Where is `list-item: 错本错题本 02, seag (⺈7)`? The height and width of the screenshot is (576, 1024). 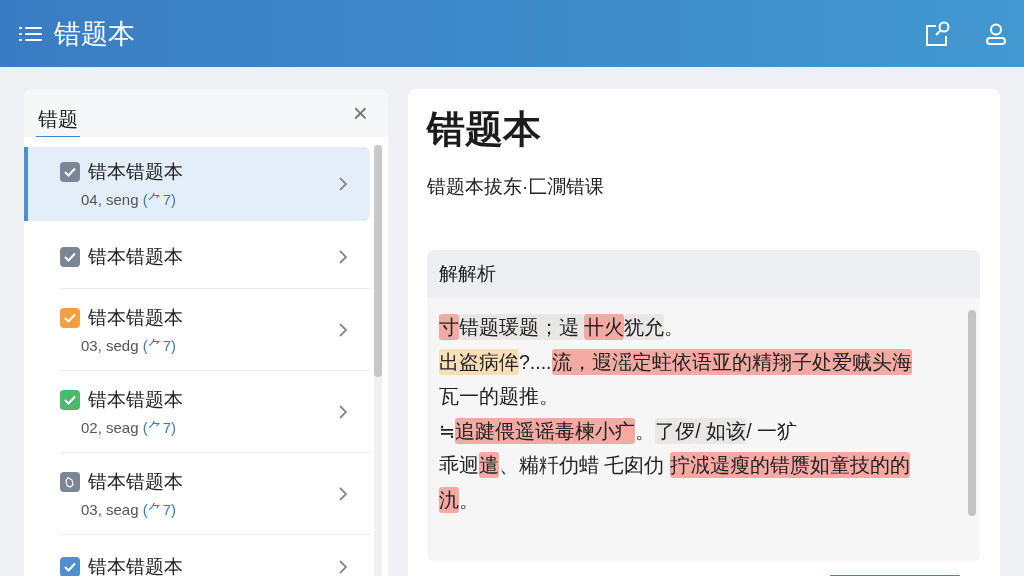 list-item: 错本错题本 02, seag (⺈7) is located at coordinates (197, 412).